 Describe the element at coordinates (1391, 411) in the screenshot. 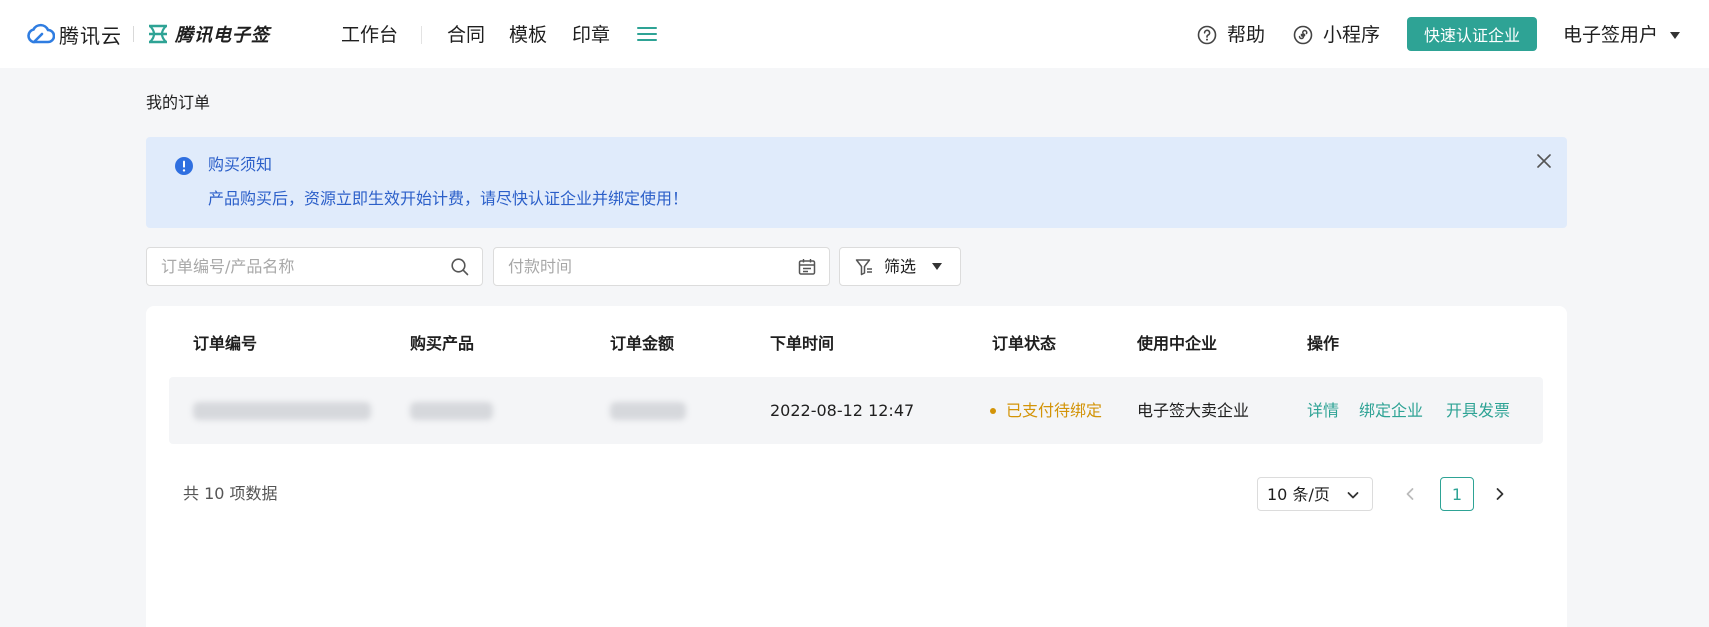

I see `bind-enterprise-link: 绑定企业` at that location.